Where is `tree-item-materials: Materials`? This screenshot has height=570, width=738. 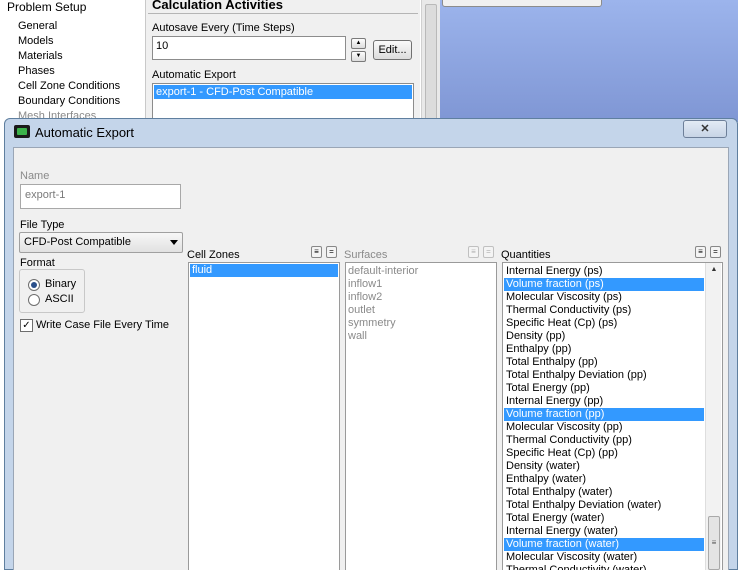
tree-item-materials: Materials is located at coordinates (69, 56).